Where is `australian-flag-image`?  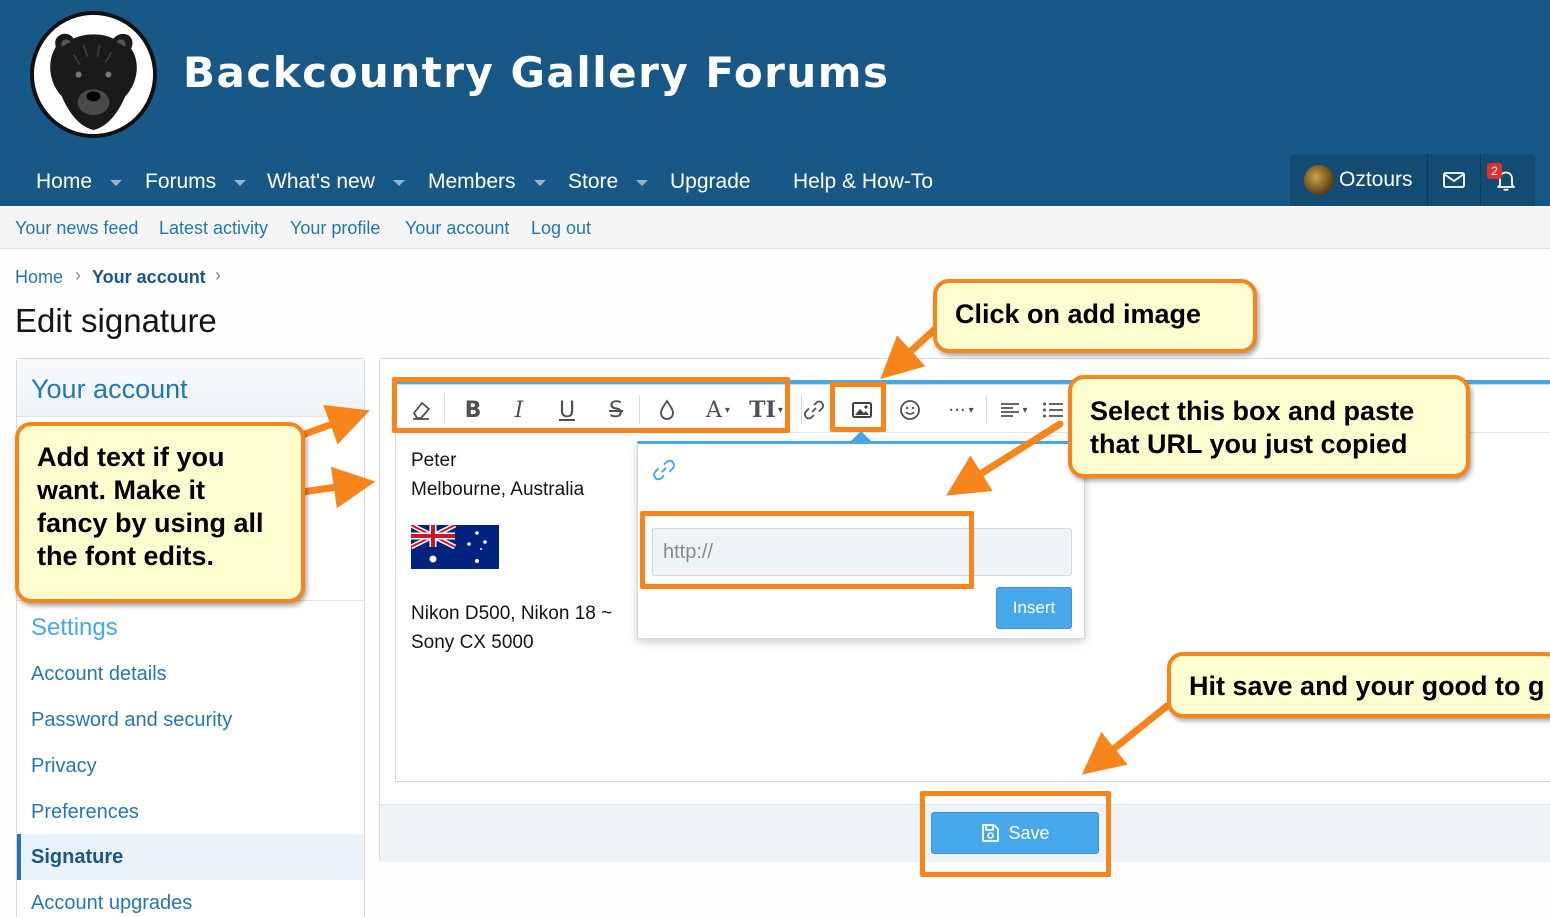
australian-flag-image is located at coordinates (455, 547).